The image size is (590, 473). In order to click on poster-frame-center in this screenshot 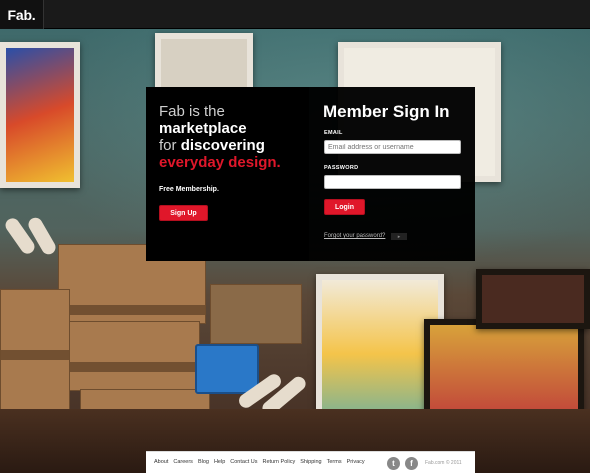, I will do `click(204, 63)`.